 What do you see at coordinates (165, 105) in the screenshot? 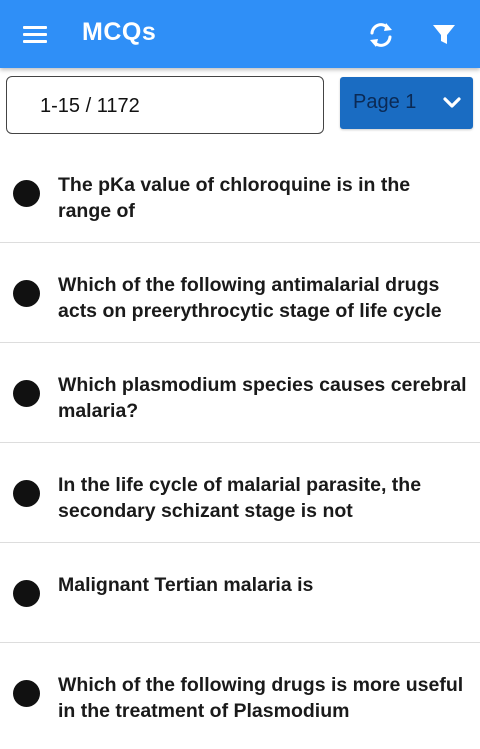
I see `range-display: 1-15 / 1172` at bounding box center [165, 105].